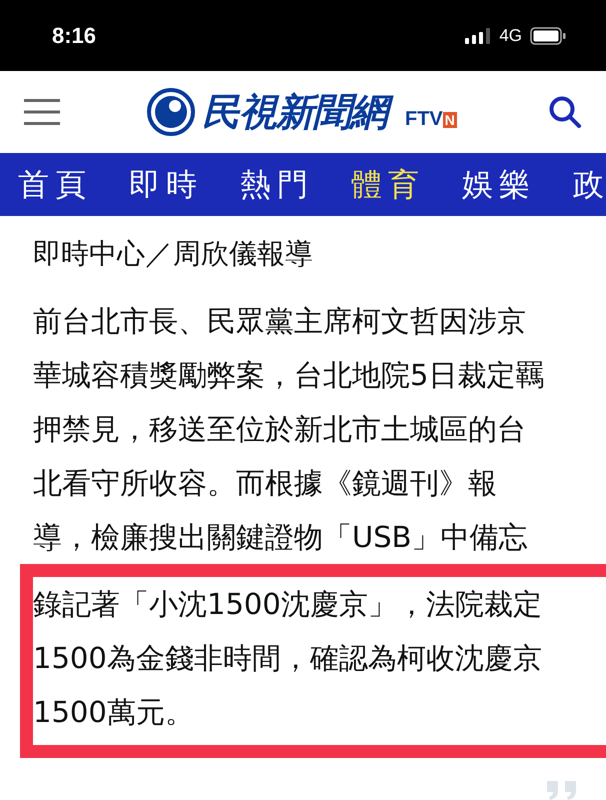 This screenshot has width=606, height=800. Describe the element at coordinates (74, 35) in the screenshot. I see `status-time: 8:16` at that location.